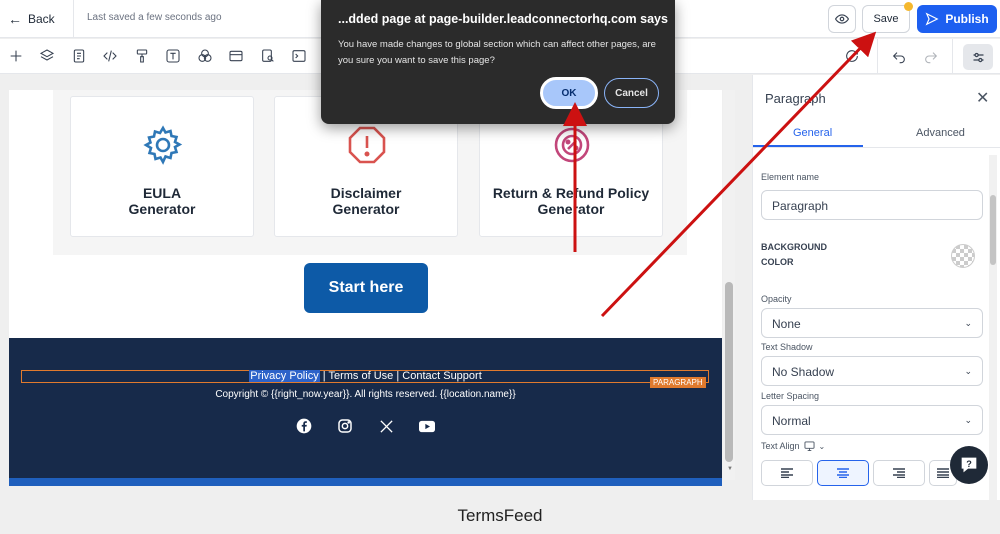 The image size is (1000, 534). What do you see at coordinates (41, 19) in the screenshot?
I see `back-label: Back` at bounding box center [41, 19].